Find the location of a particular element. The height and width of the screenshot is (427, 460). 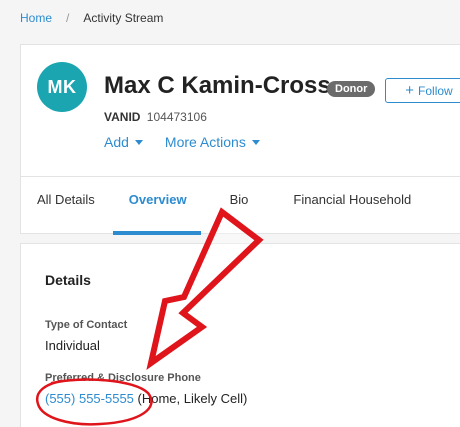

type-of-contact-label: Type of Contact is located at coordinates (86, 325).